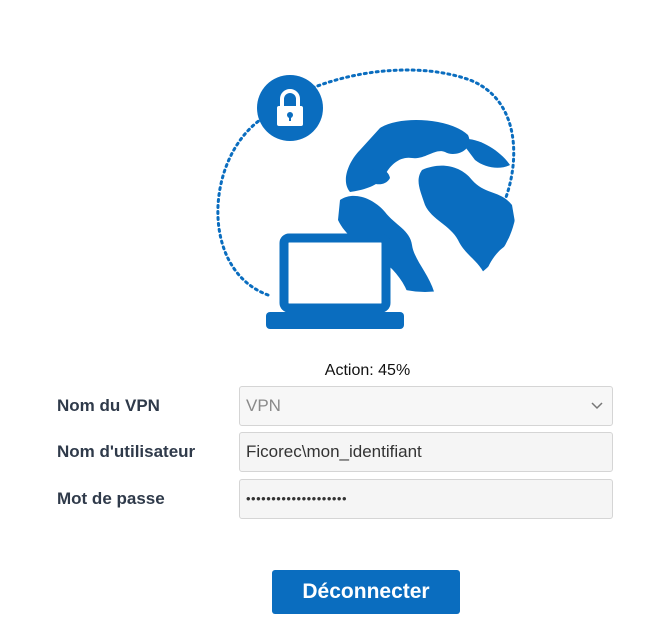 The height and width of the screenshot is (640, 669). Describe the element at coordinates (335, 281) in the screenshot. I see `laptop-icon` at that location.